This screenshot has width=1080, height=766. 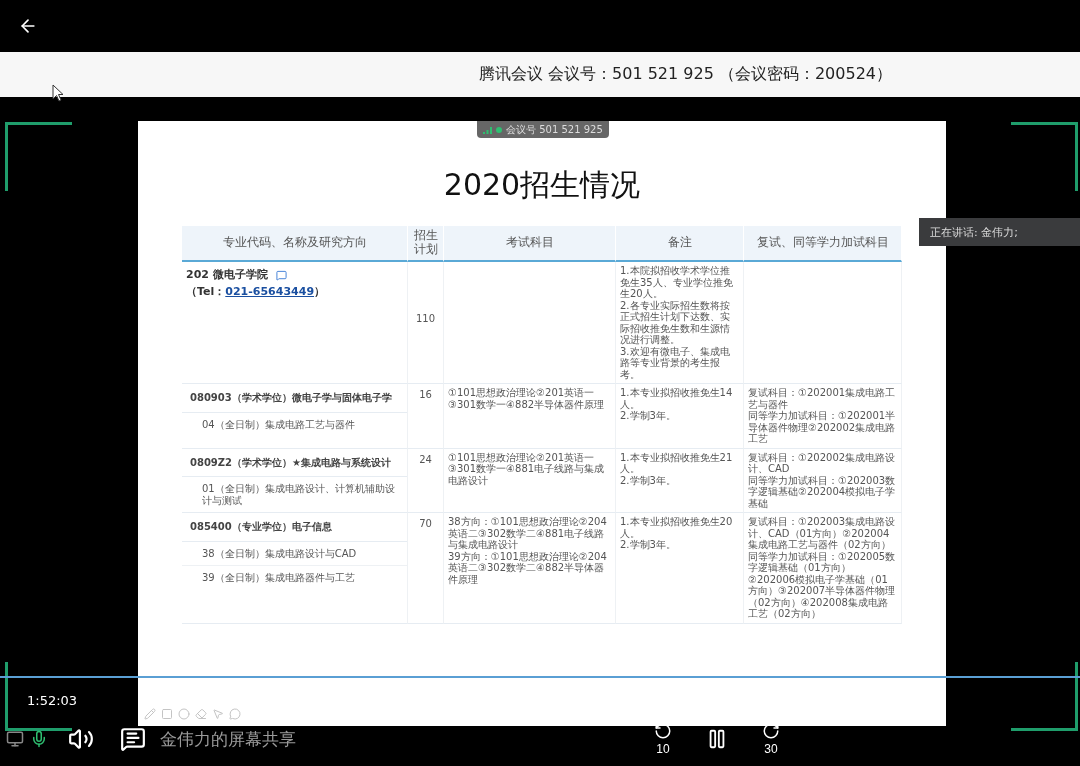 I want to click on column-header: 专业代码、名称及研究方向, so click(x=295, y=244).